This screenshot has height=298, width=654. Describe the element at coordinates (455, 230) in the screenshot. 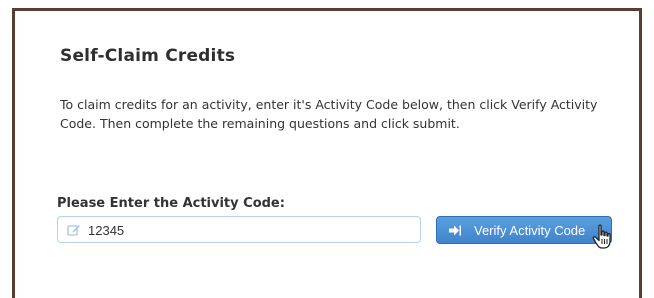

I see `sign-in-icon` at that location.